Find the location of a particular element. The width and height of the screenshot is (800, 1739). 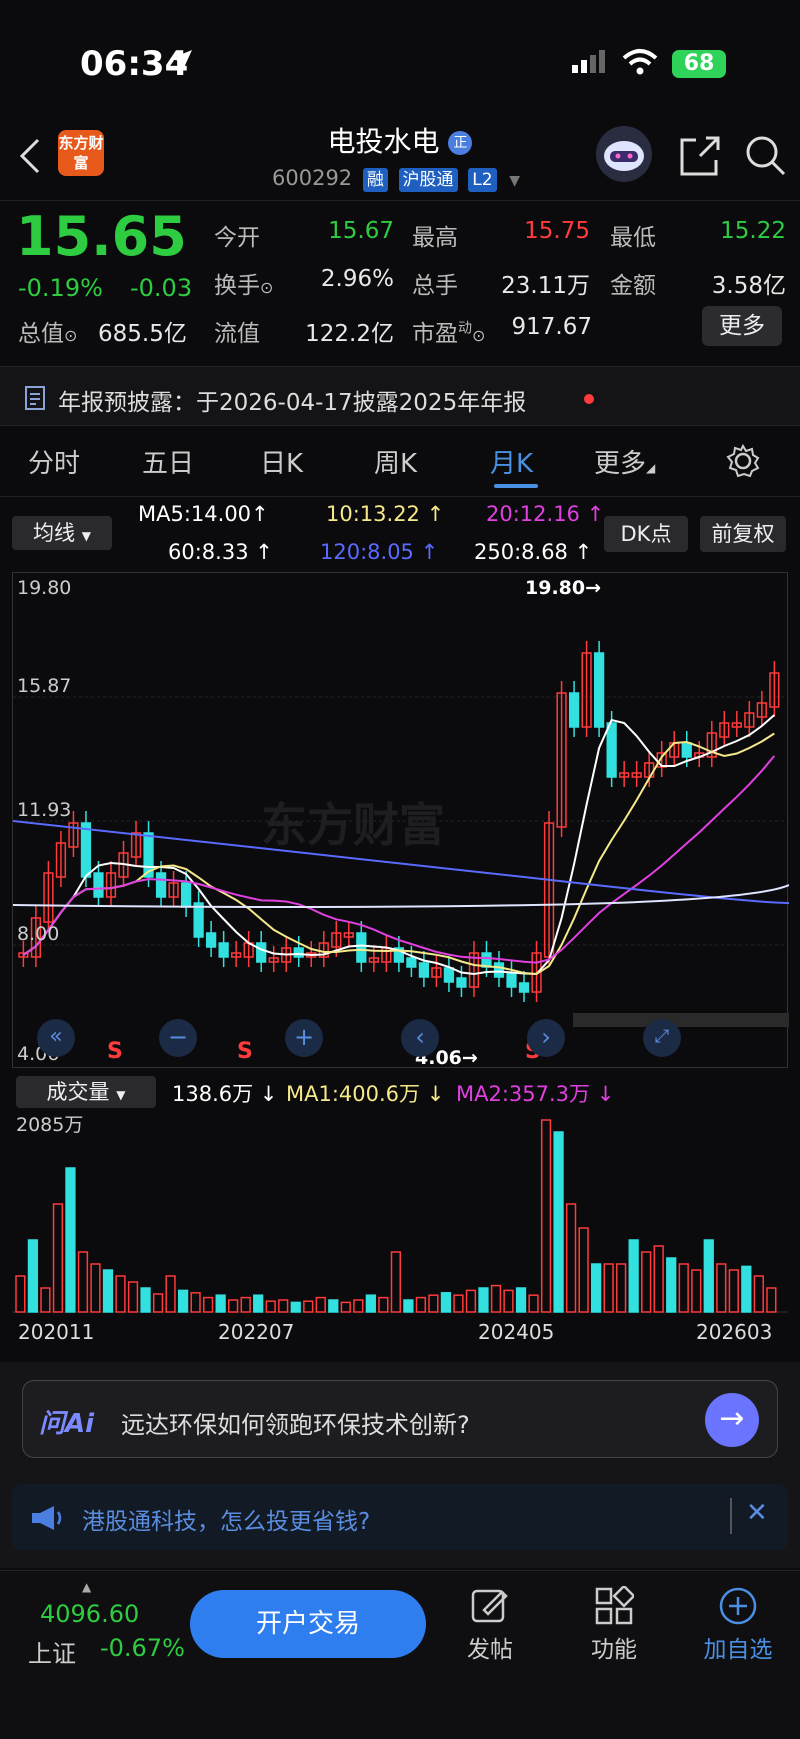

add-watchlist-button: 加自选 is located at coordinates (738, 1625).